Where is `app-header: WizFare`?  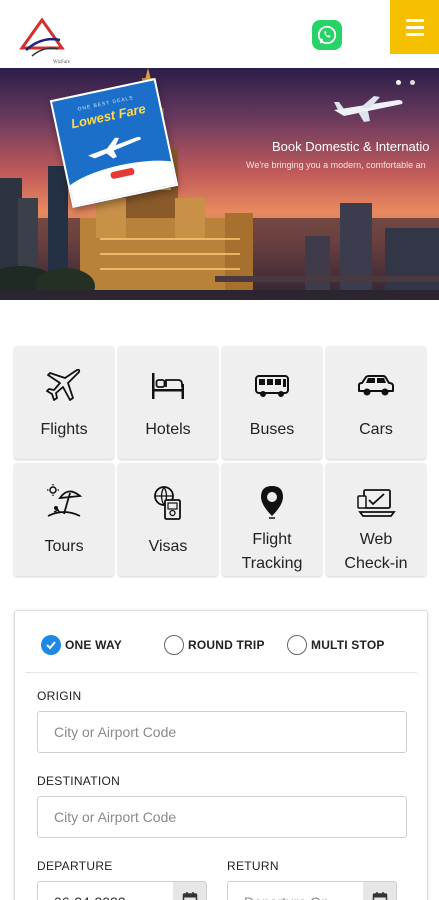 app-header: WizFare is located at coordinates (219, 34).